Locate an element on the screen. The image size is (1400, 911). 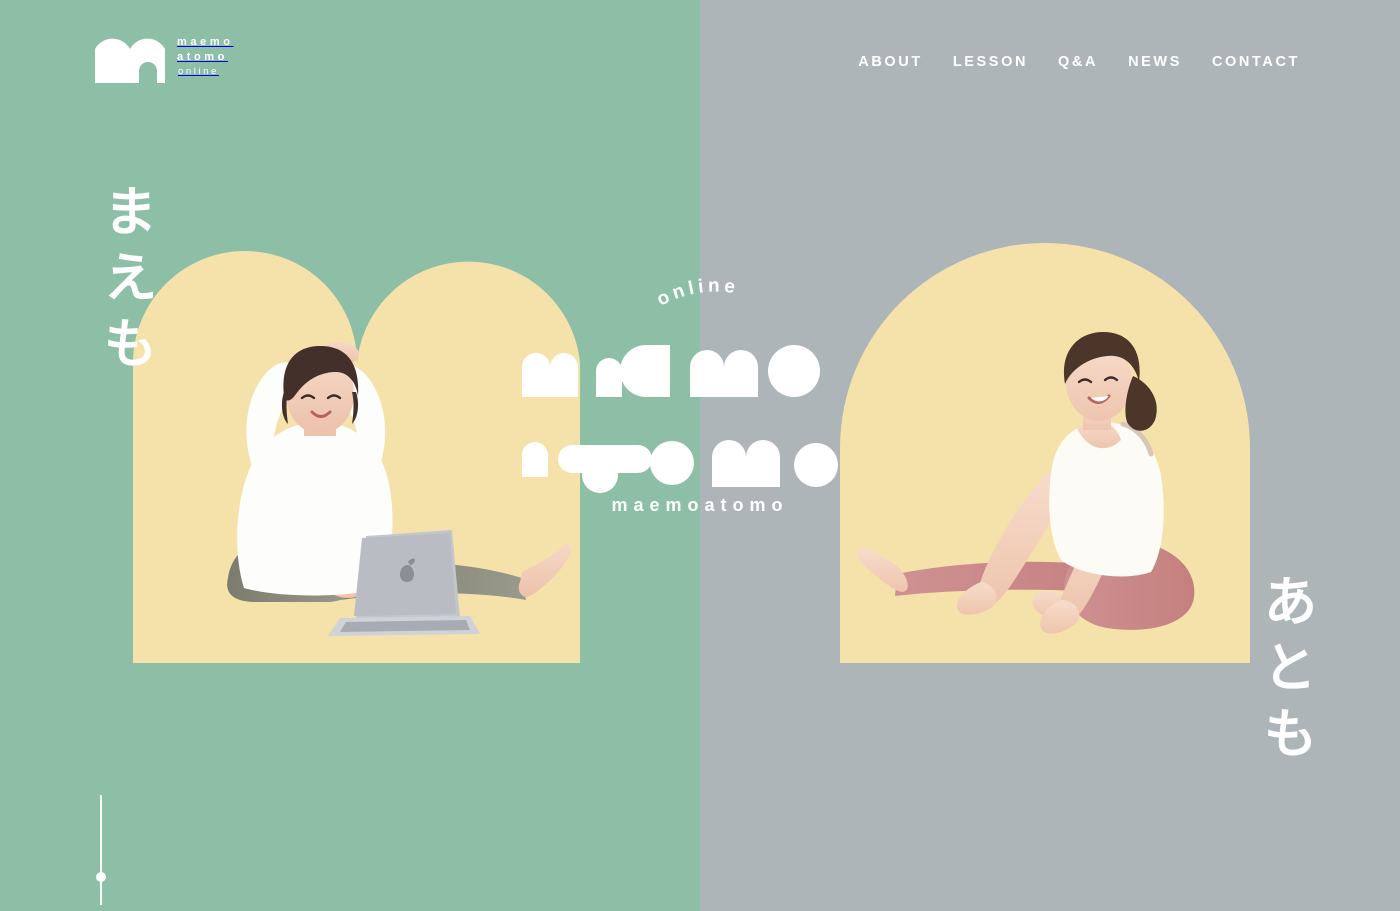
logotype-arc-label: online is located at coordinates (697, 293).